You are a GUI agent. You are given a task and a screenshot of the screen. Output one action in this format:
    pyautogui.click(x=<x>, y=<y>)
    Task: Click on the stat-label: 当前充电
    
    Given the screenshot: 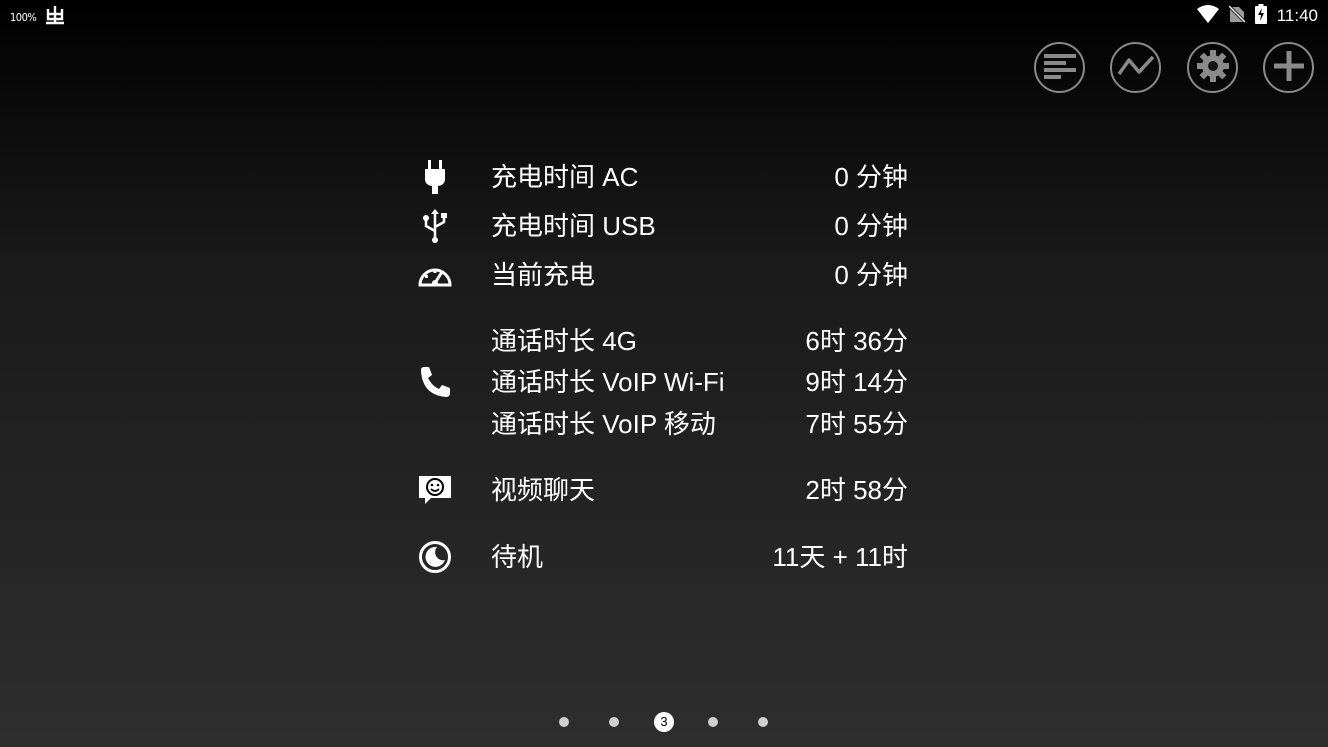 What is the action you would take?
    pyautogui.click(x=543, y=275)
    